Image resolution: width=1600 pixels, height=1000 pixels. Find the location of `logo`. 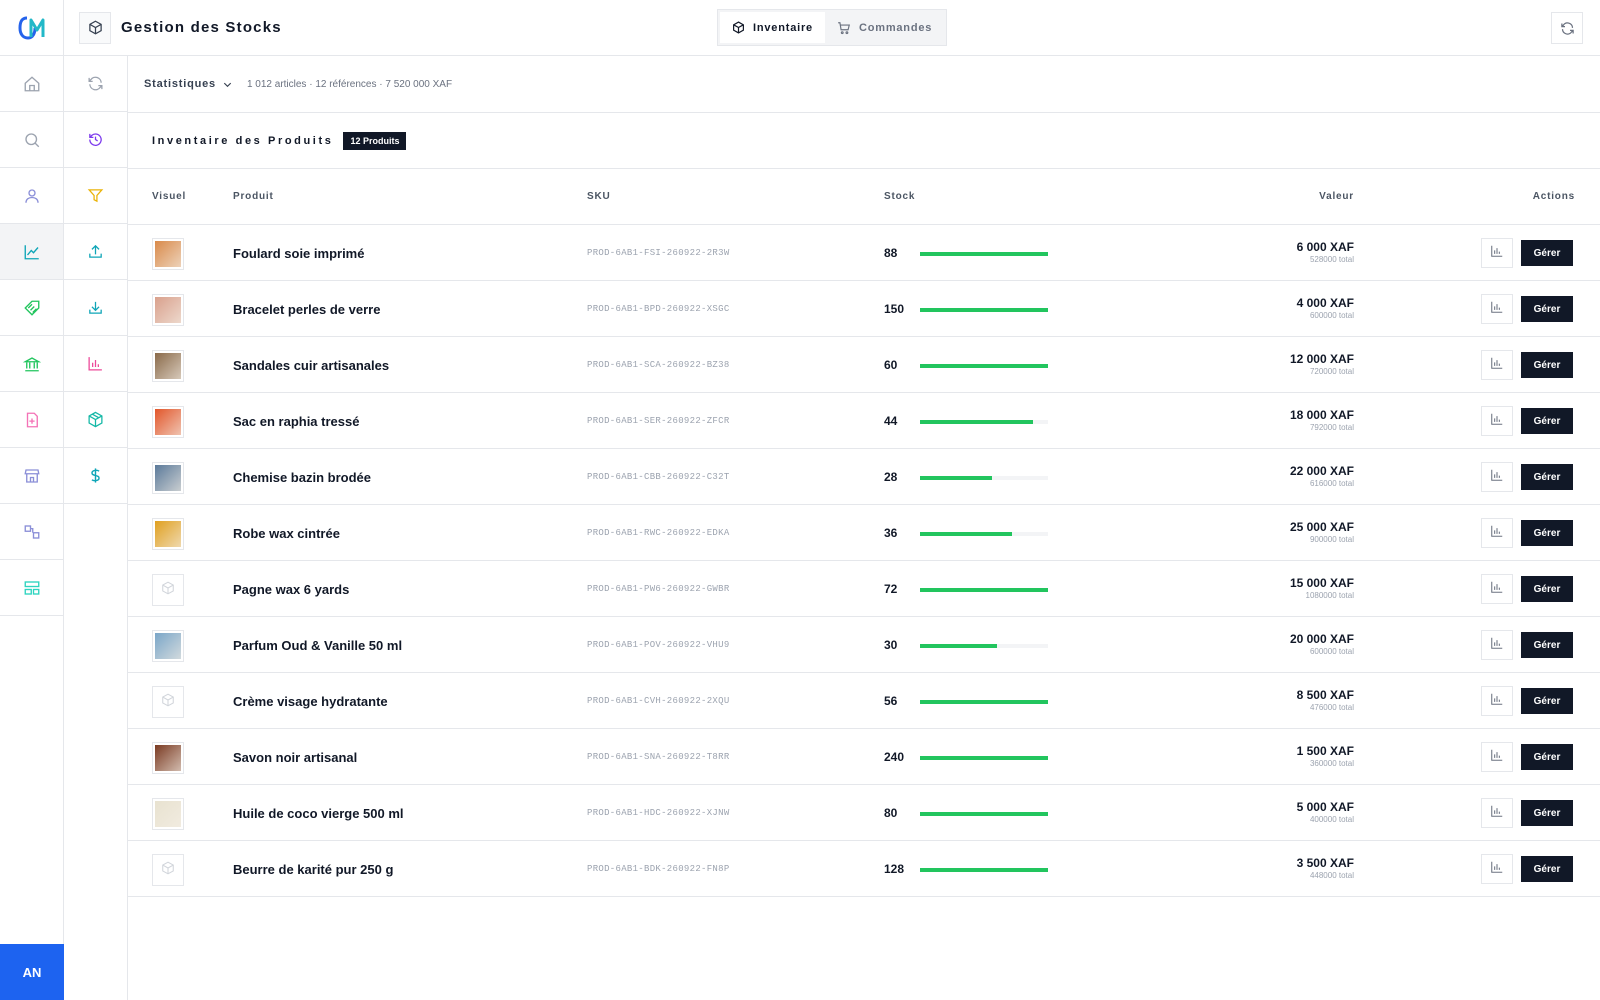

logo is located at coordinates (32, 28).